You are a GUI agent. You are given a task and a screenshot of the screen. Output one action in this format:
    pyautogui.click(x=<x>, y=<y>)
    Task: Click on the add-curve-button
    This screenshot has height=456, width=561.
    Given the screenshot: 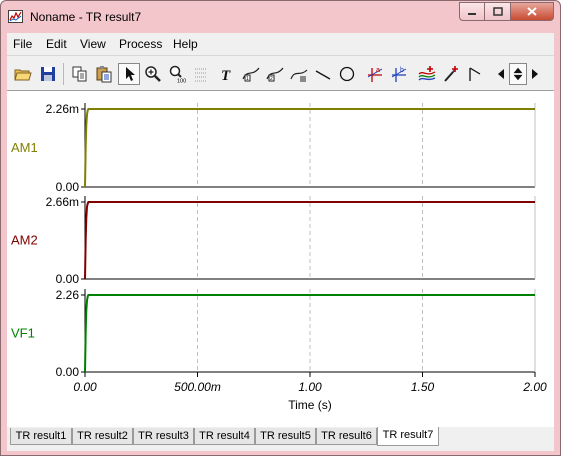 What is the action you would take?
    pyautogui.click(x=427, y=74)
    